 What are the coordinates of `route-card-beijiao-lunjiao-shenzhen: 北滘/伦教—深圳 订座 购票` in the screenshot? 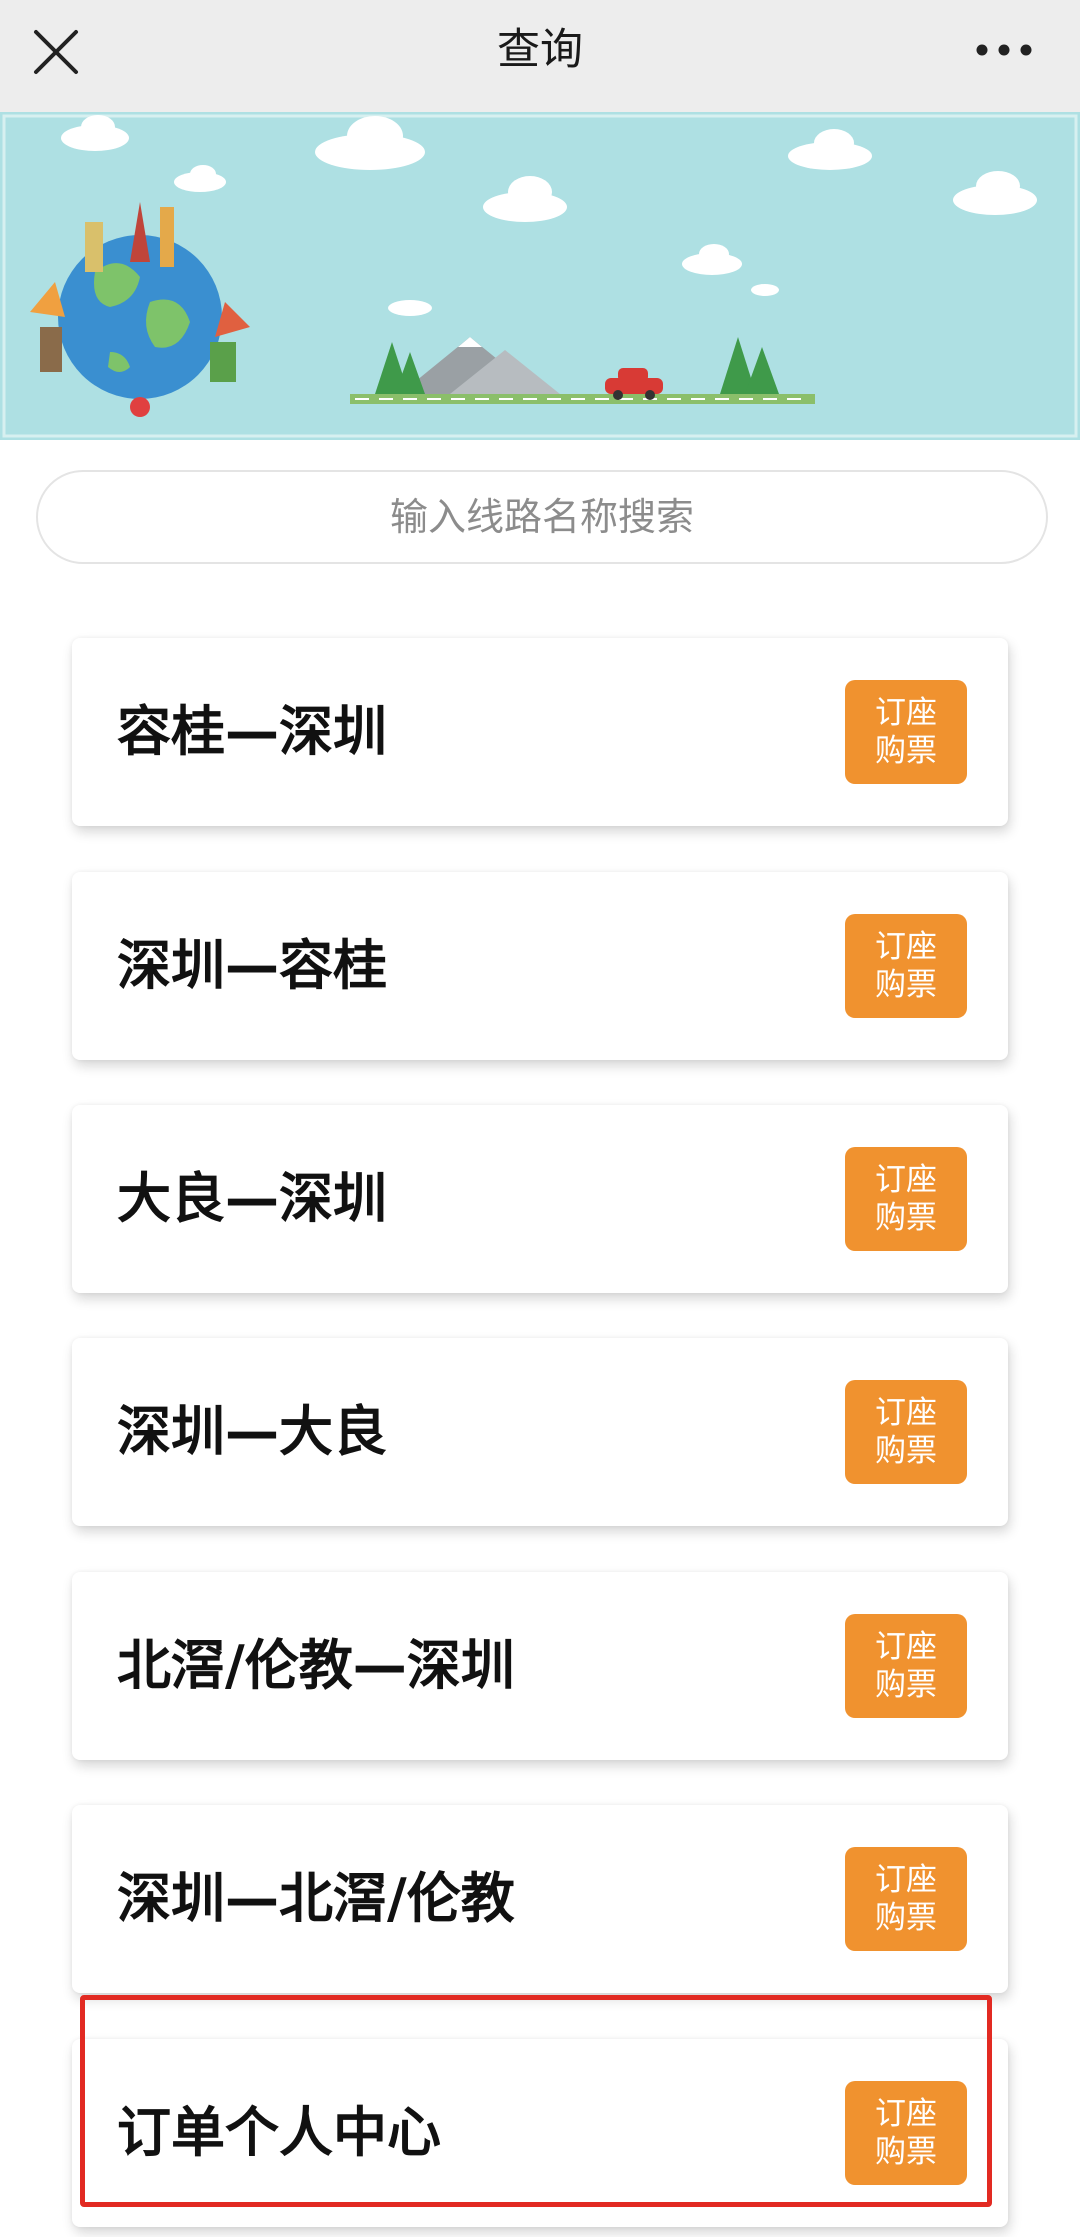 It's located at (540, 1666).